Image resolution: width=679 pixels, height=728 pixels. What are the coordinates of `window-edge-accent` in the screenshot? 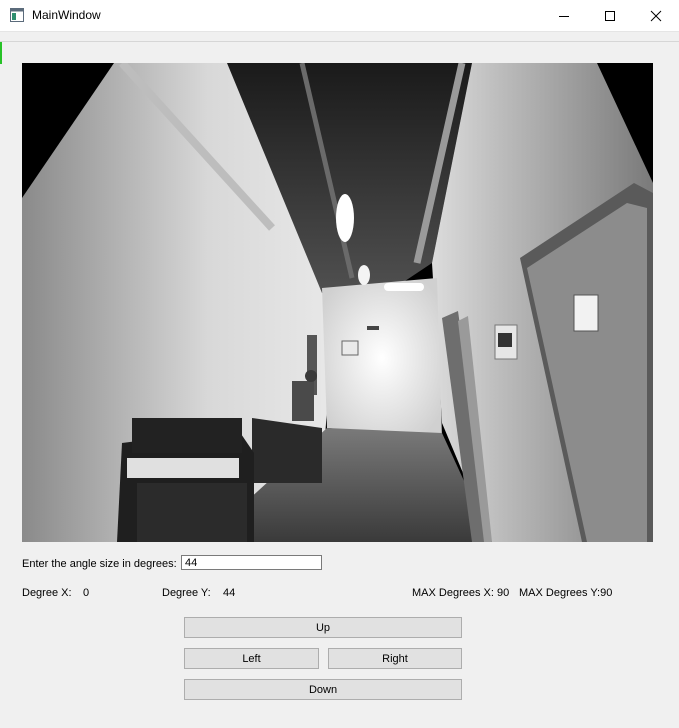 It's located at (1, 53).